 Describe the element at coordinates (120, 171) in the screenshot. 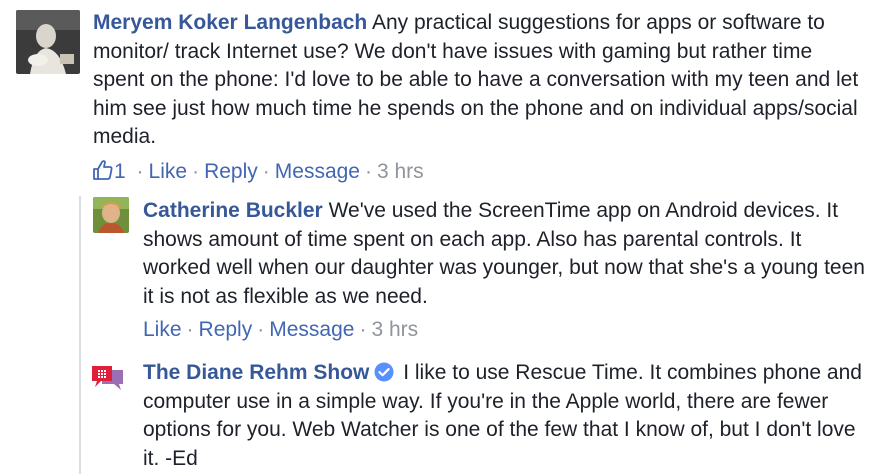

I see `like-count-number: 1` at that location.